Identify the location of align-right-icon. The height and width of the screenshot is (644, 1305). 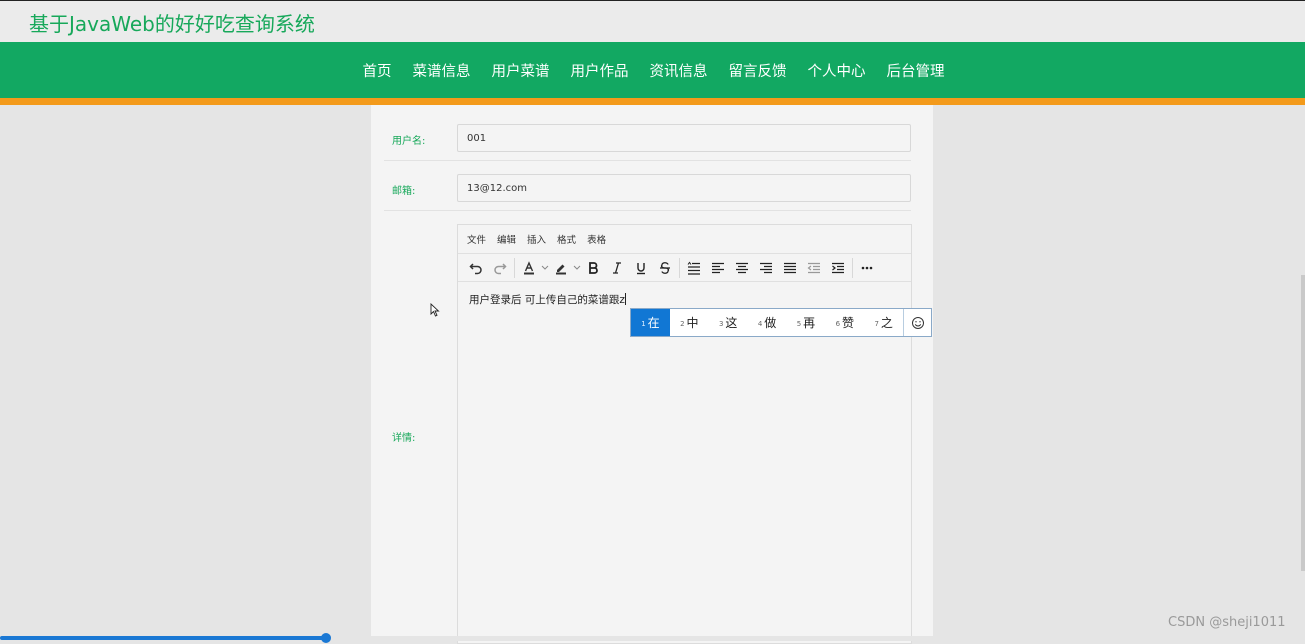
(766, 268).